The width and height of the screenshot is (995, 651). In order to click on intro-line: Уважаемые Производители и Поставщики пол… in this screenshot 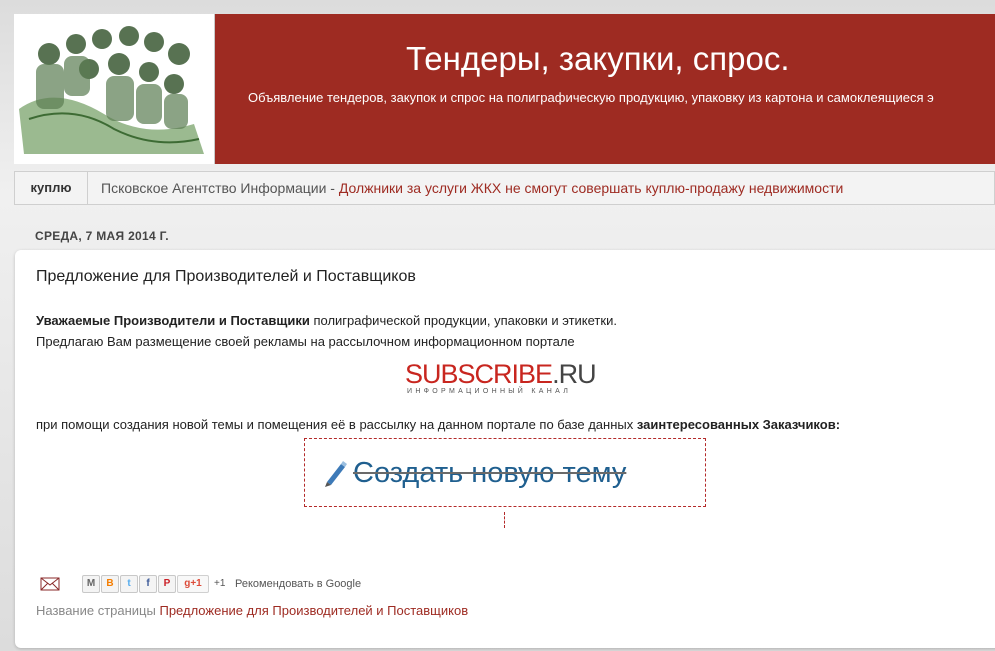, I will do `click(506, 320)`.